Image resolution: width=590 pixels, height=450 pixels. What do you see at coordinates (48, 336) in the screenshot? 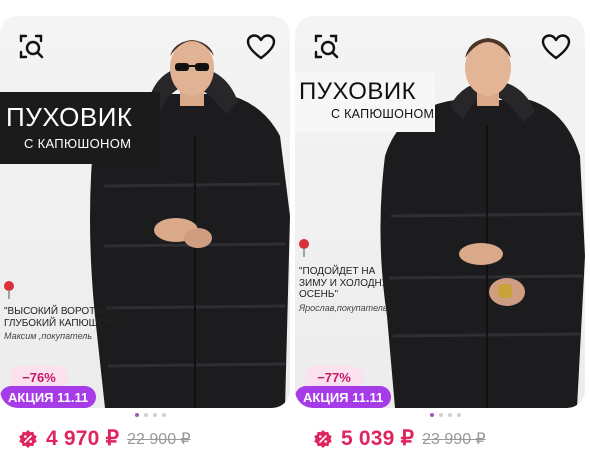
I see `review-author: Максим ,покупатель` at bounding box center [48, 336].